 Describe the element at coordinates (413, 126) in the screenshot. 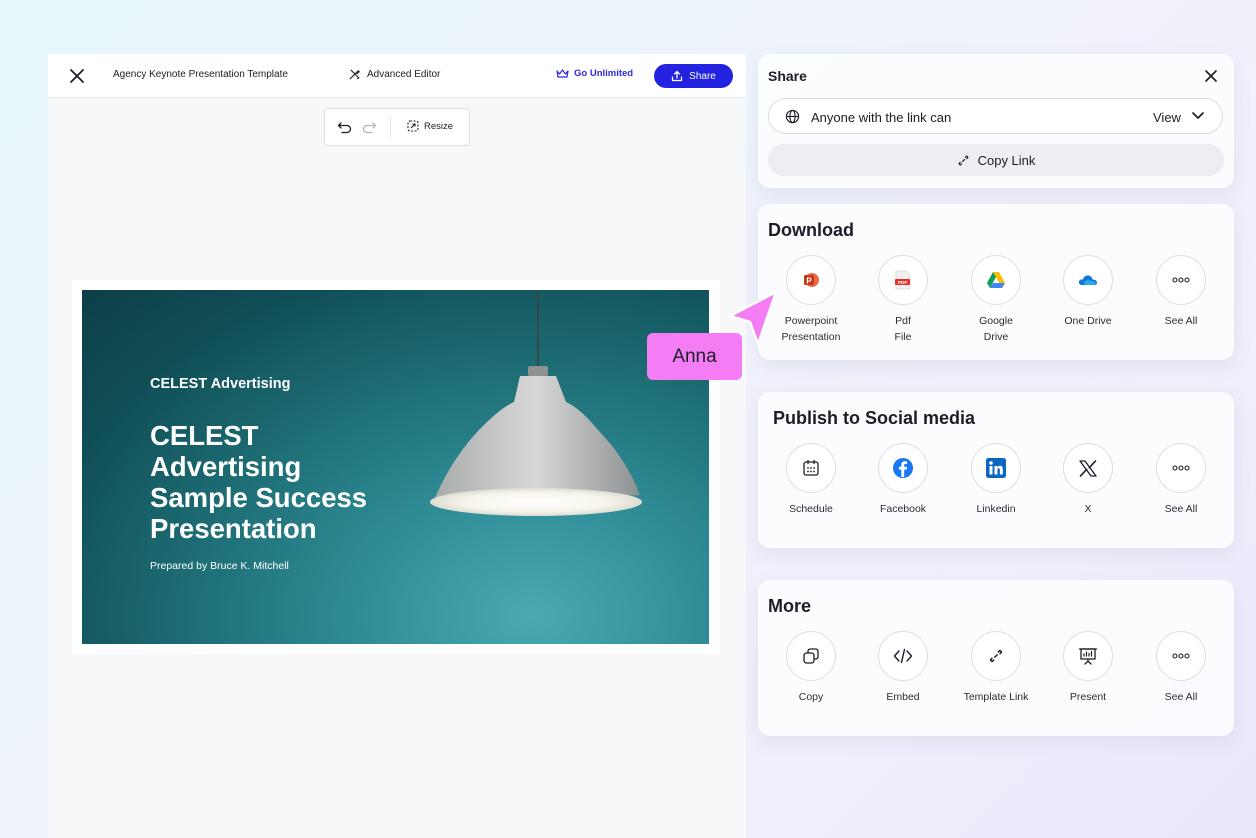

I see `resize-icon` at that location.